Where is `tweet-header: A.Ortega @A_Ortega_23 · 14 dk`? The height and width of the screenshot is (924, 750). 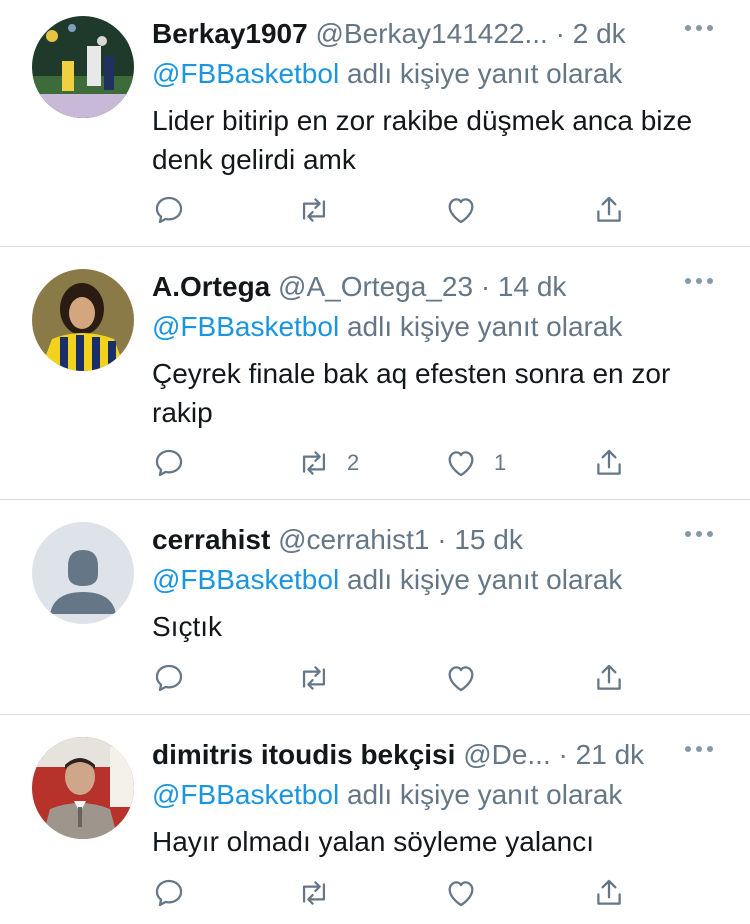 tweet-header: A.Ortega @A_Ortega_23 · 14 dk is located at coordinates (401, 287).